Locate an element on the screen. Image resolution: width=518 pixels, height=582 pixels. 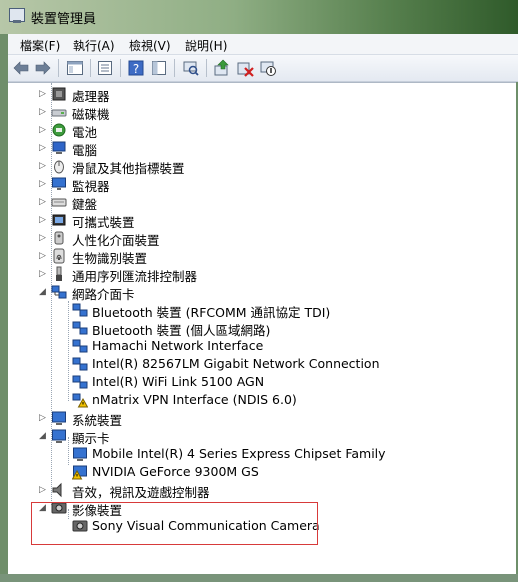
network-device-item: Intel(R) WiFi Link 5100 AGN is located at coordinates (258, 382).